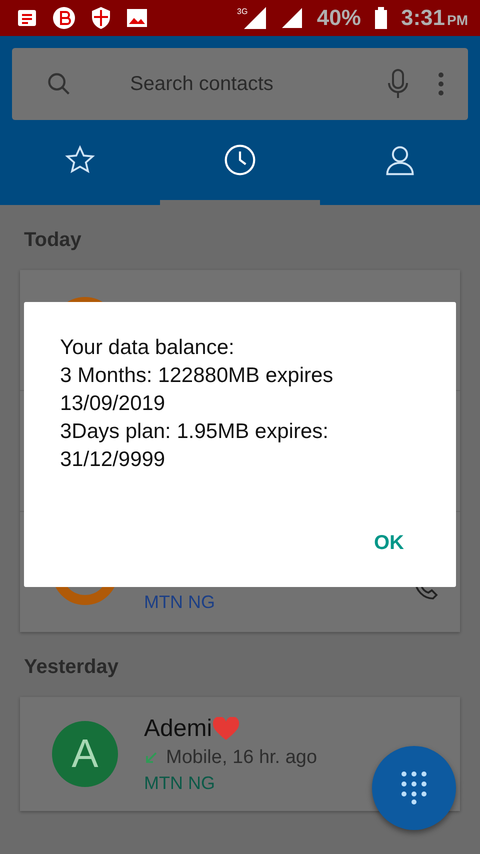 This screenshot has width=480, height=854. Describe the element at coordinates (71, 667) in the screenshot. I see `section-title: Yesterday` at that location.